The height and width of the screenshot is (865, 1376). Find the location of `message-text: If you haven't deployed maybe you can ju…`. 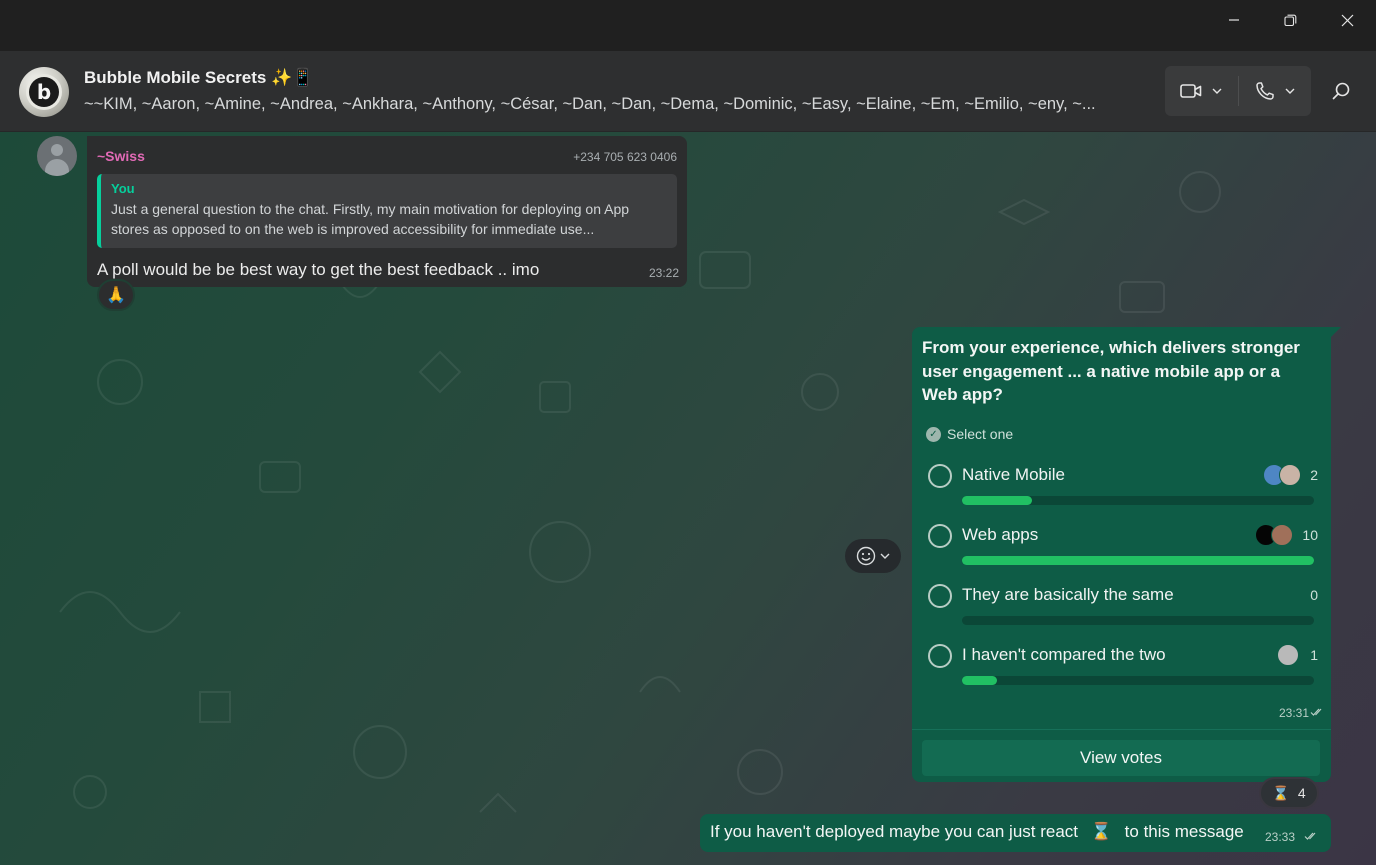

message-text: If you haven't deployed maybe you can ju… is located at coordinates (977, 832).